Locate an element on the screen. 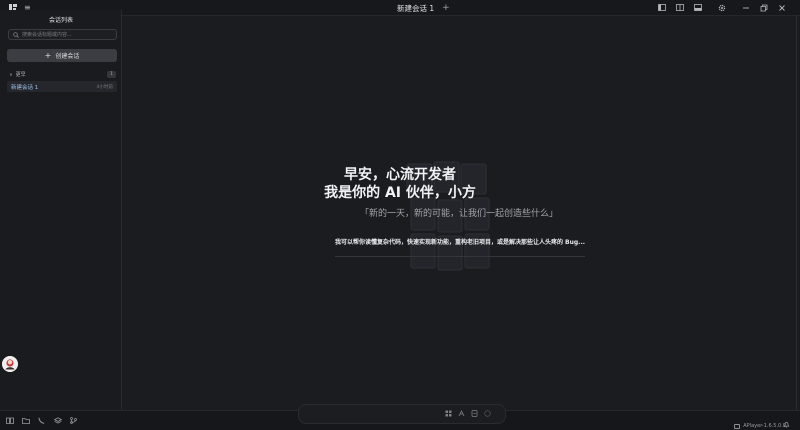 This screenshot has height=430, width=800. content-divider is located at coordinates (460, 256).